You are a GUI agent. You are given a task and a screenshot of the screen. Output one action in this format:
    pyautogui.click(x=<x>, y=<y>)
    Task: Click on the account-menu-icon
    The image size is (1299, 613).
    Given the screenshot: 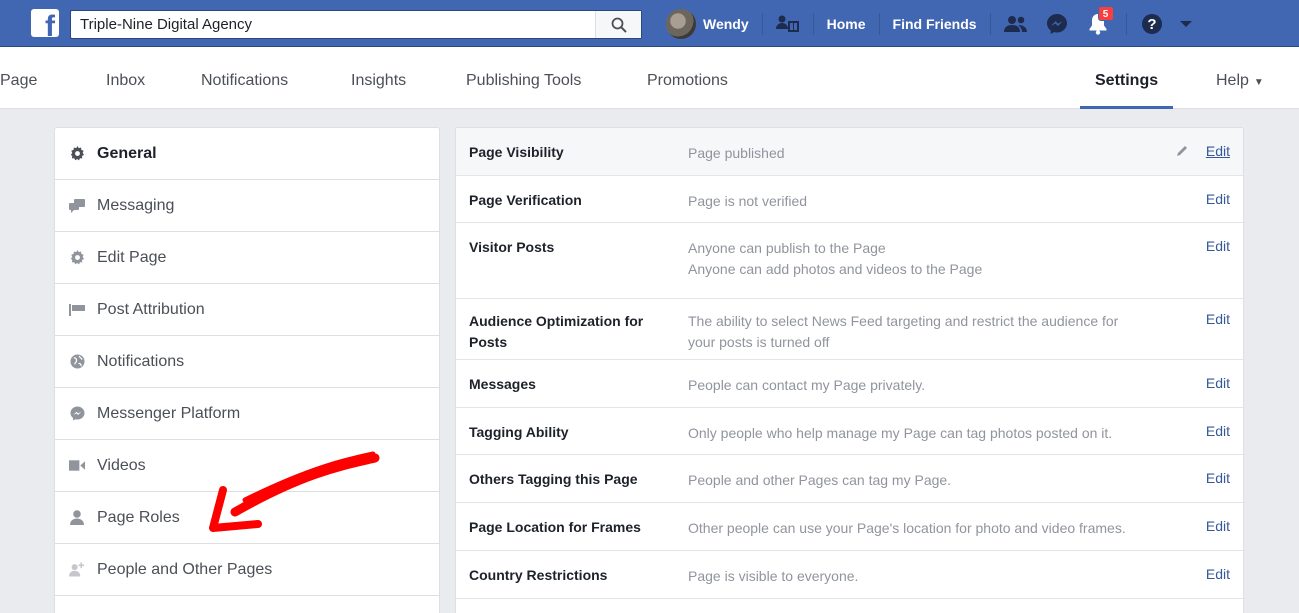 What is the action you would take?
    pyautogui.click(x=1186, y=24)
    